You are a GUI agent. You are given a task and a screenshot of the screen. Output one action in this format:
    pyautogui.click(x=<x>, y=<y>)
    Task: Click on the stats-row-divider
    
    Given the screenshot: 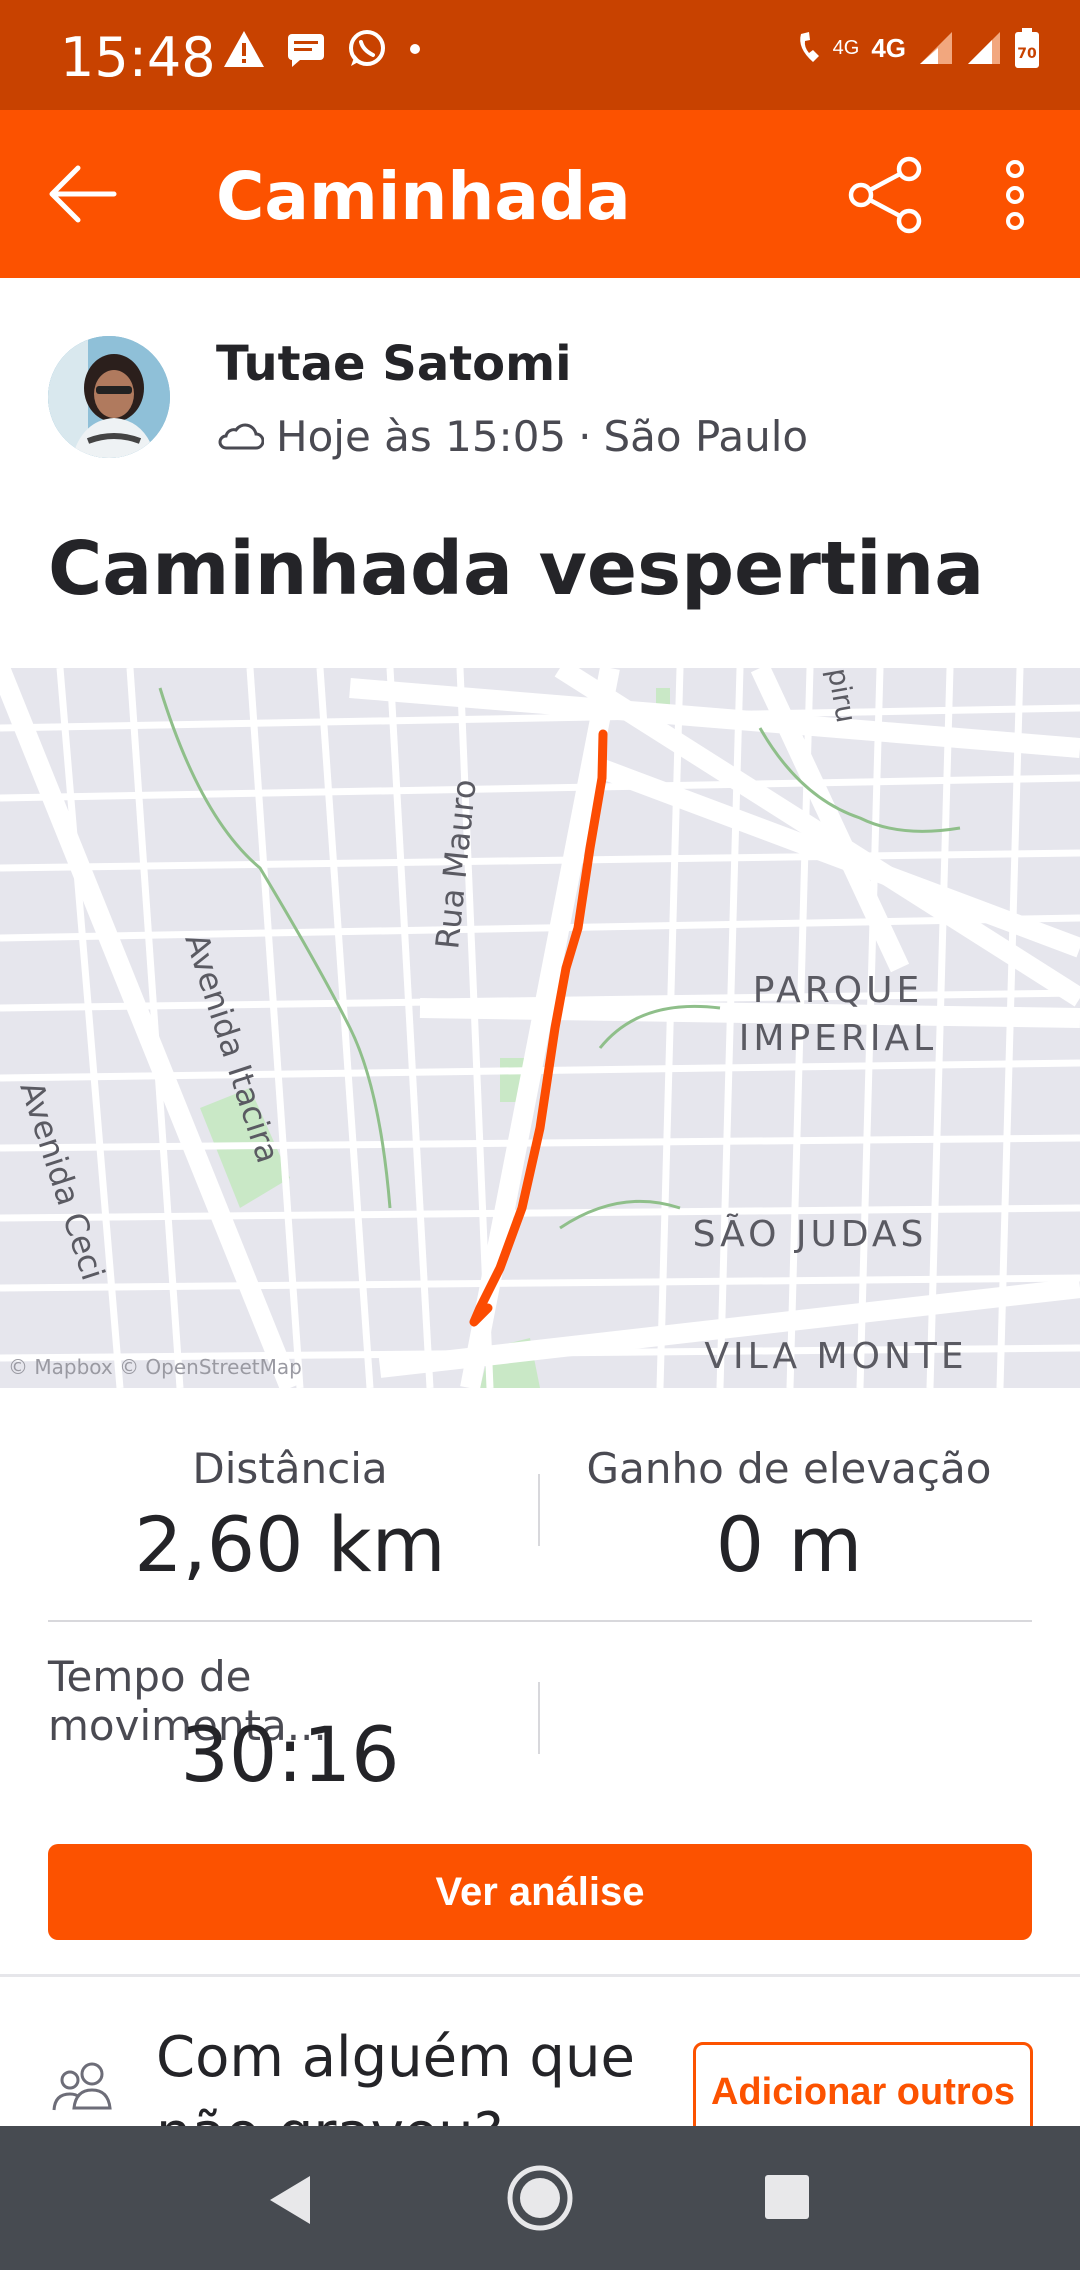 What is the action you would take?
    pyautogui.click(x=540, y=1621)
    